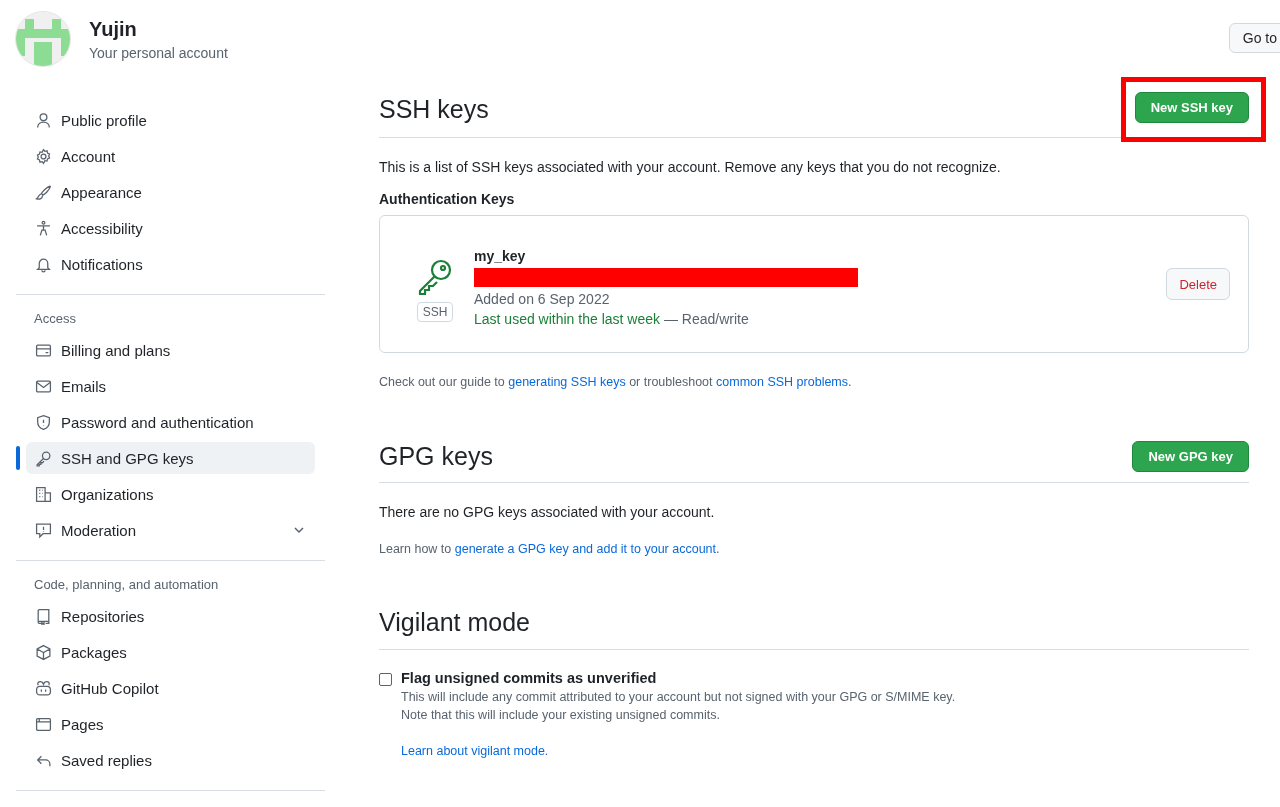  What do you see at coordinates (561, 715) in the screenshot?
I see `option-note: Note that this will include your existing unsigned commits.` at bounding box center [561, 715].